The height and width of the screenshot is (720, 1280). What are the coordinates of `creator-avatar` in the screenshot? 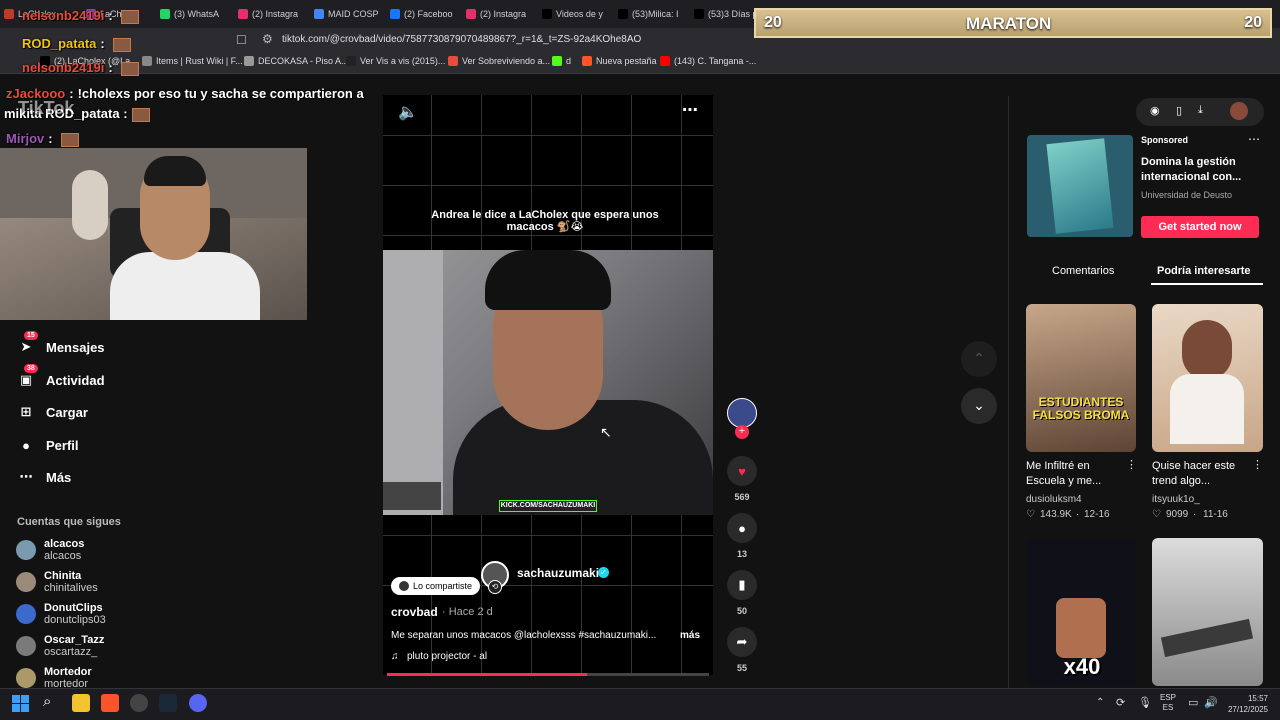 It's located at (742, 413).